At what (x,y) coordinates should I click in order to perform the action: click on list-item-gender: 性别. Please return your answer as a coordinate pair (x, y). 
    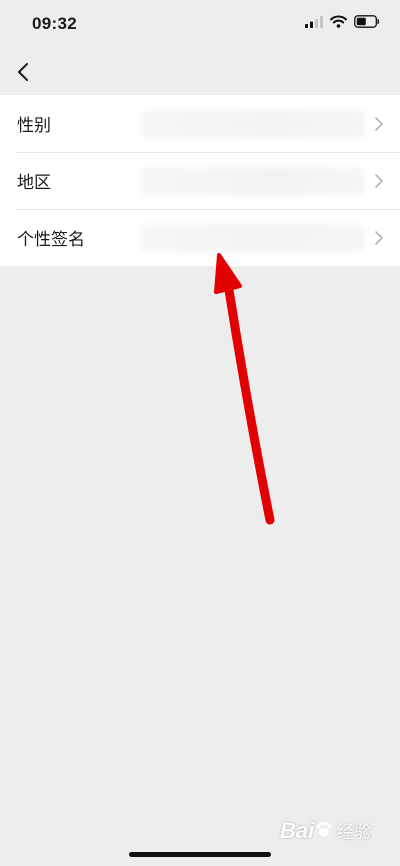
    Looking at the image, I should click on (200, 123).